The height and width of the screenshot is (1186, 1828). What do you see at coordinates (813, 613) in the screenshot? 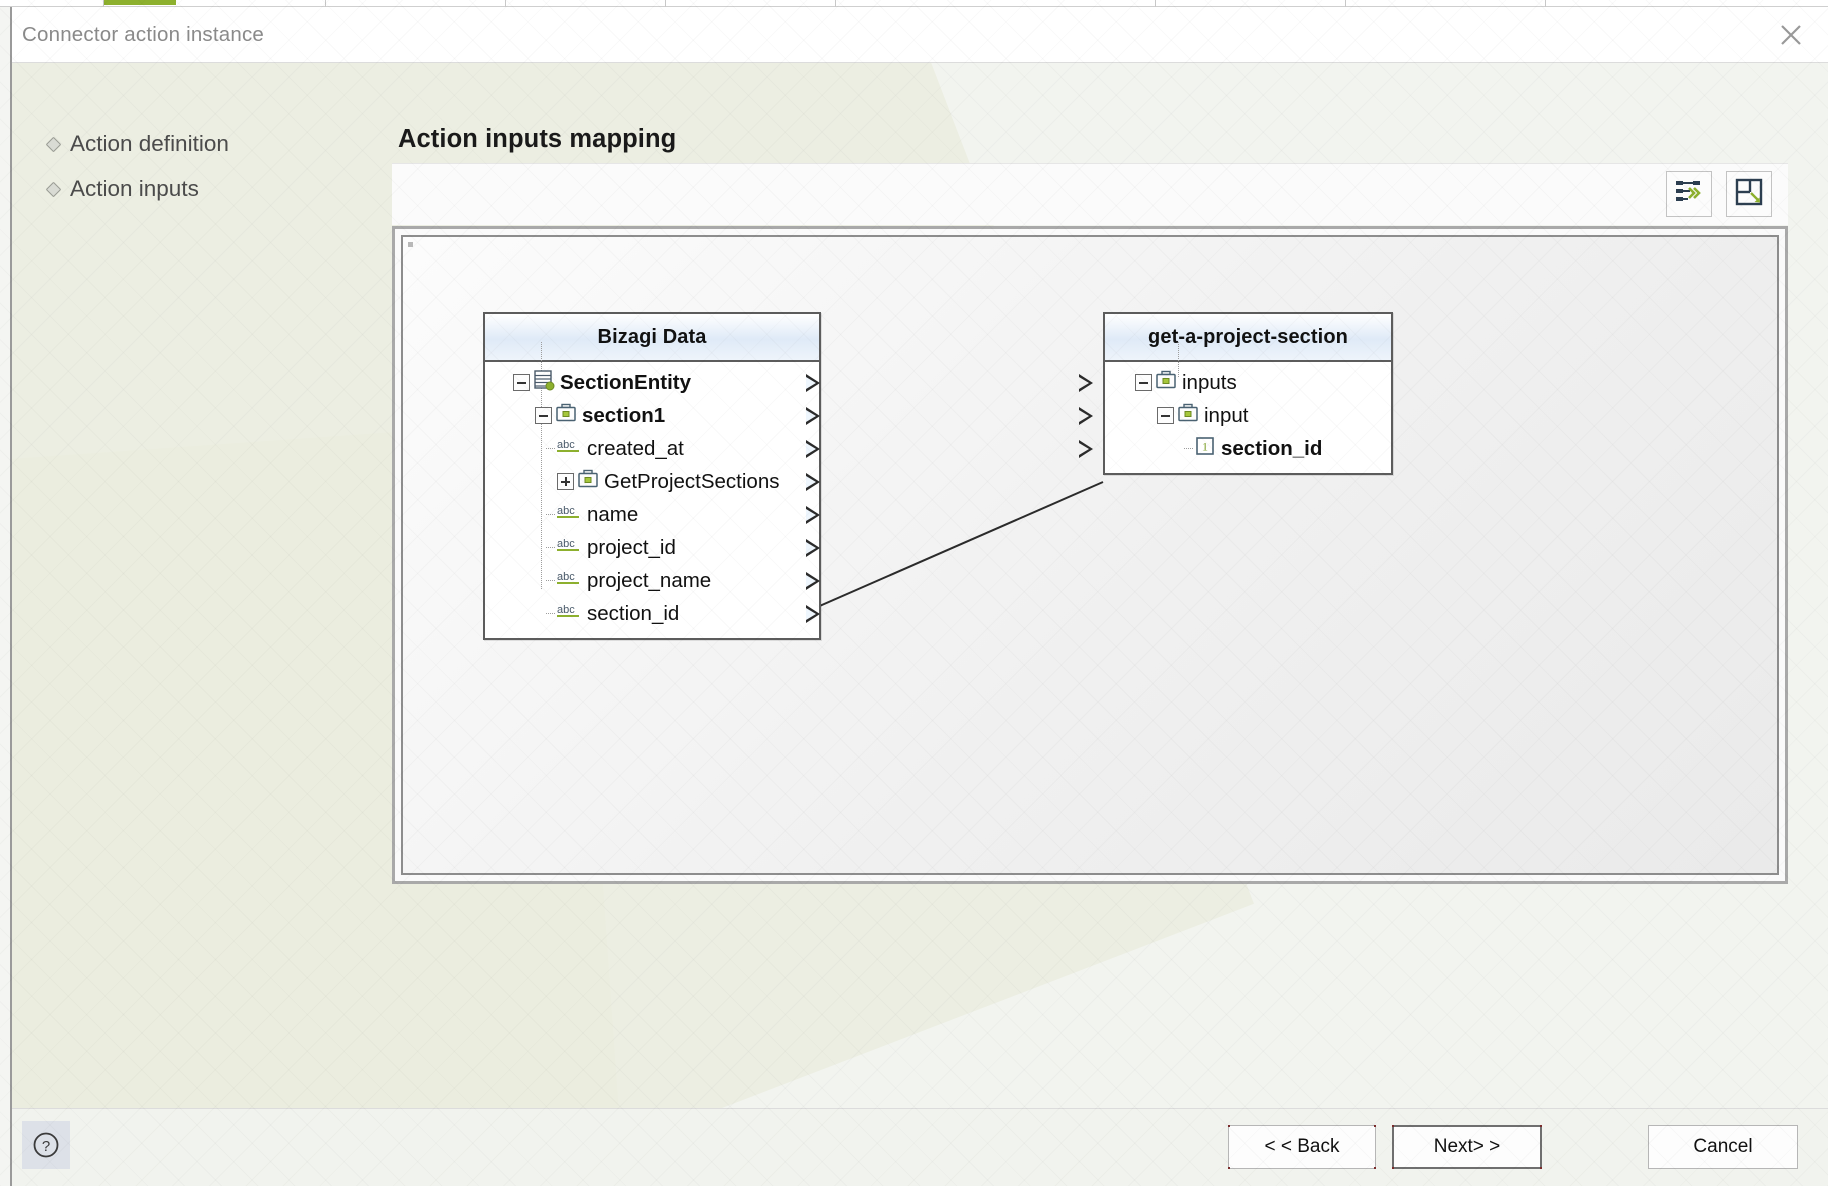
I see `source-port-section-id` at bounding box center [813, 613].